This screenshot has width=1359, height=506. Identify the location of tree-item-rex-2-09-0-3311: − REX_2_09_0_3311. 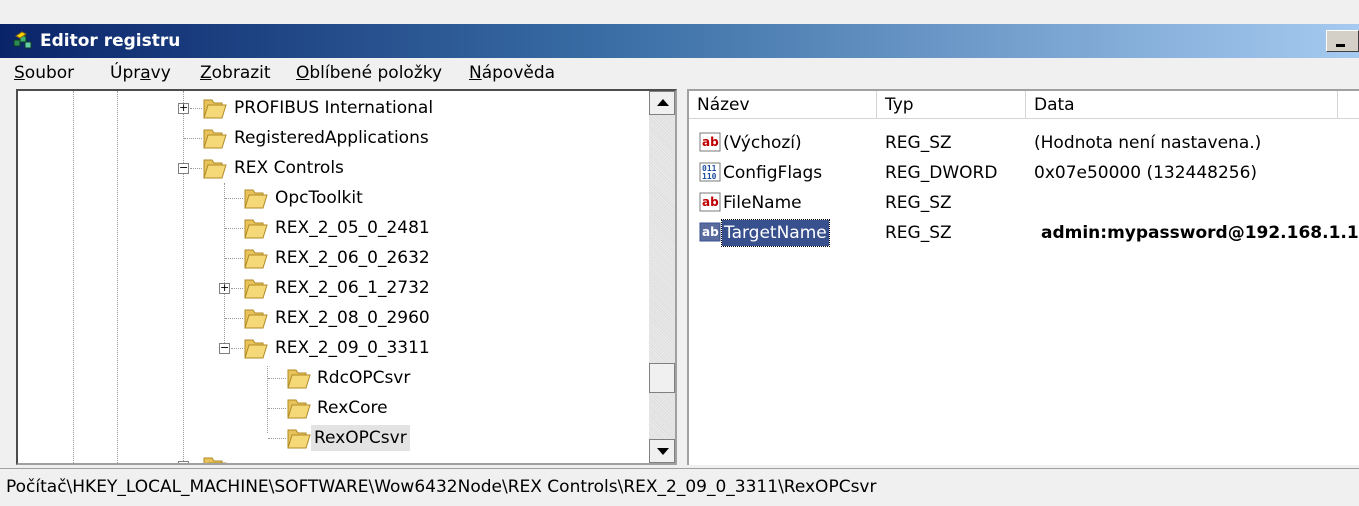
(333, 348).